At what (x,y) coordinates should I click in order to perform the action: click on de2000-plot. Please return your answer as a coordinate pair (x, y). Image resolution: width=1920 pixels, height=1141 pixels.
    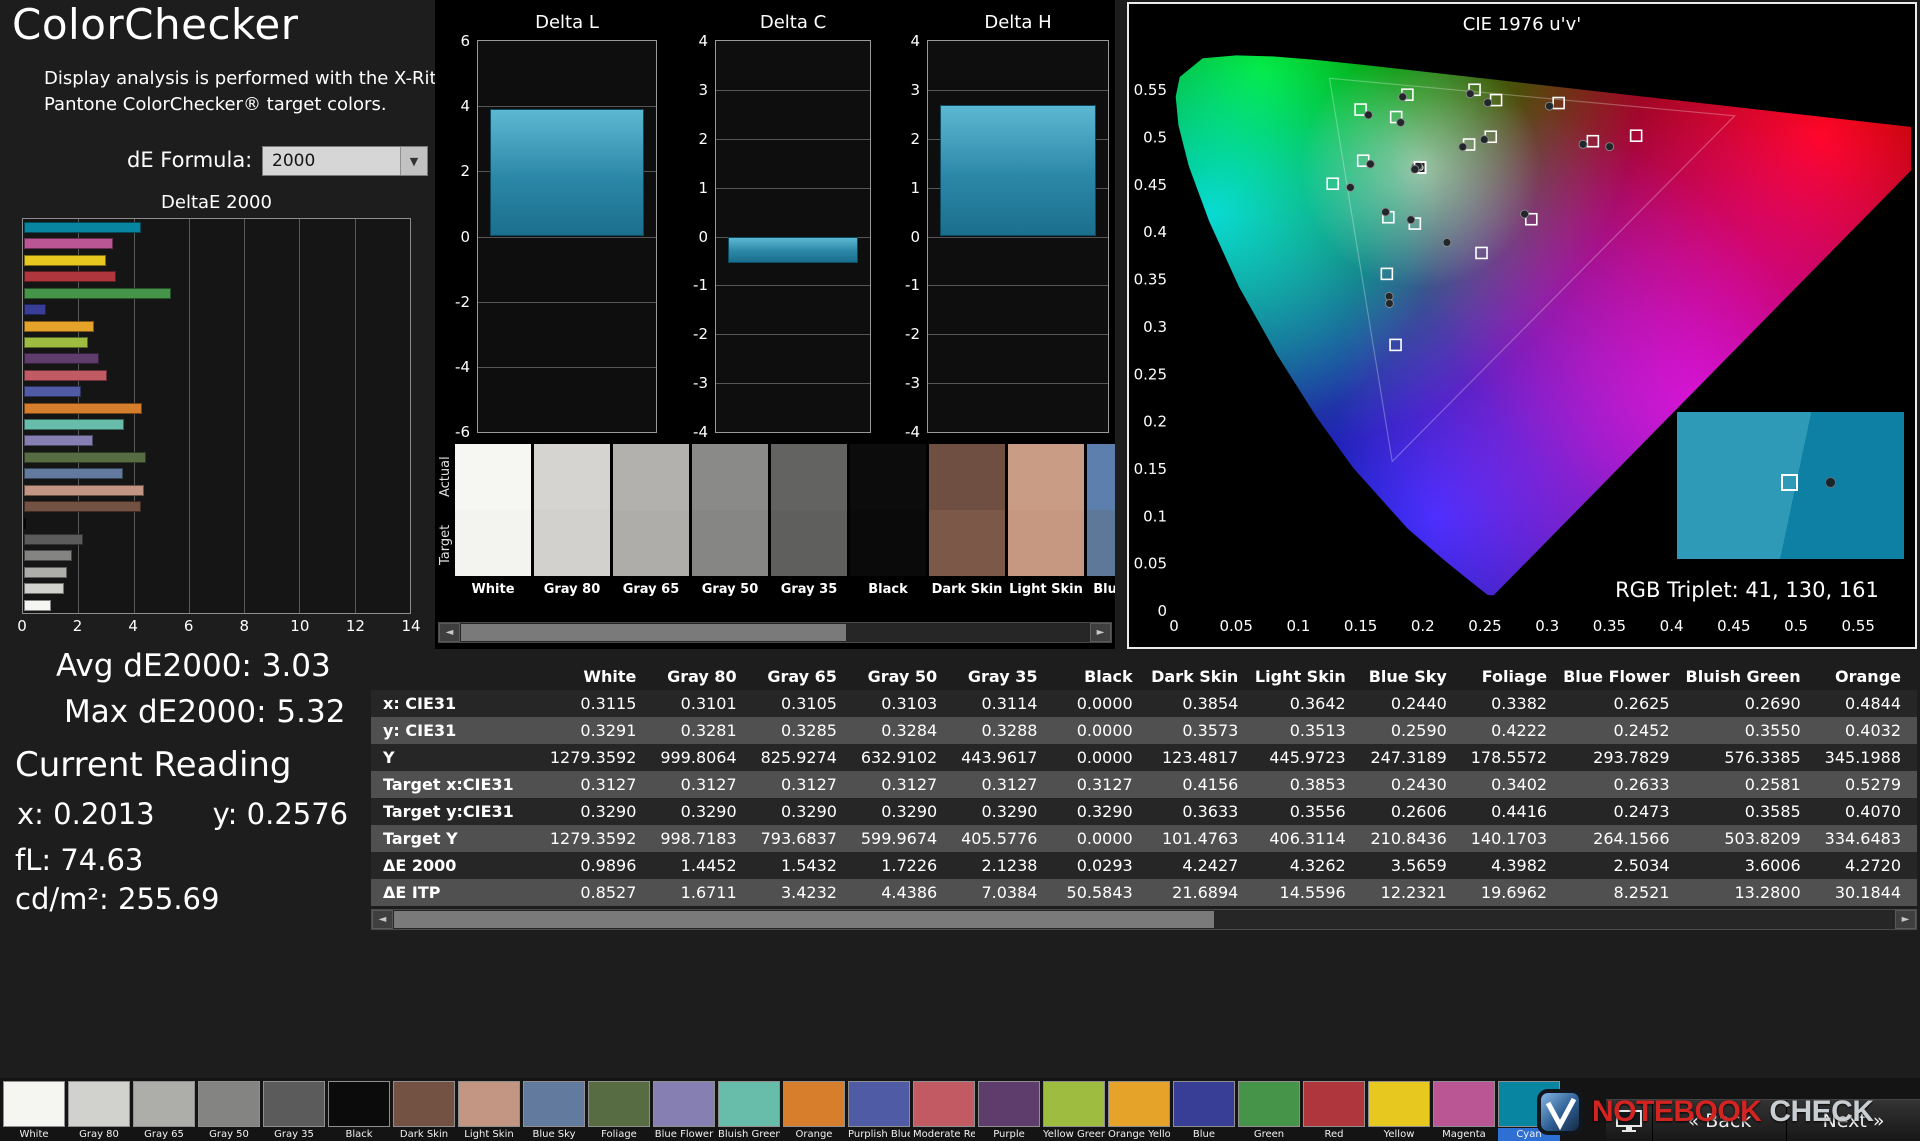
    Looking at the image, I should click on (216, 416).